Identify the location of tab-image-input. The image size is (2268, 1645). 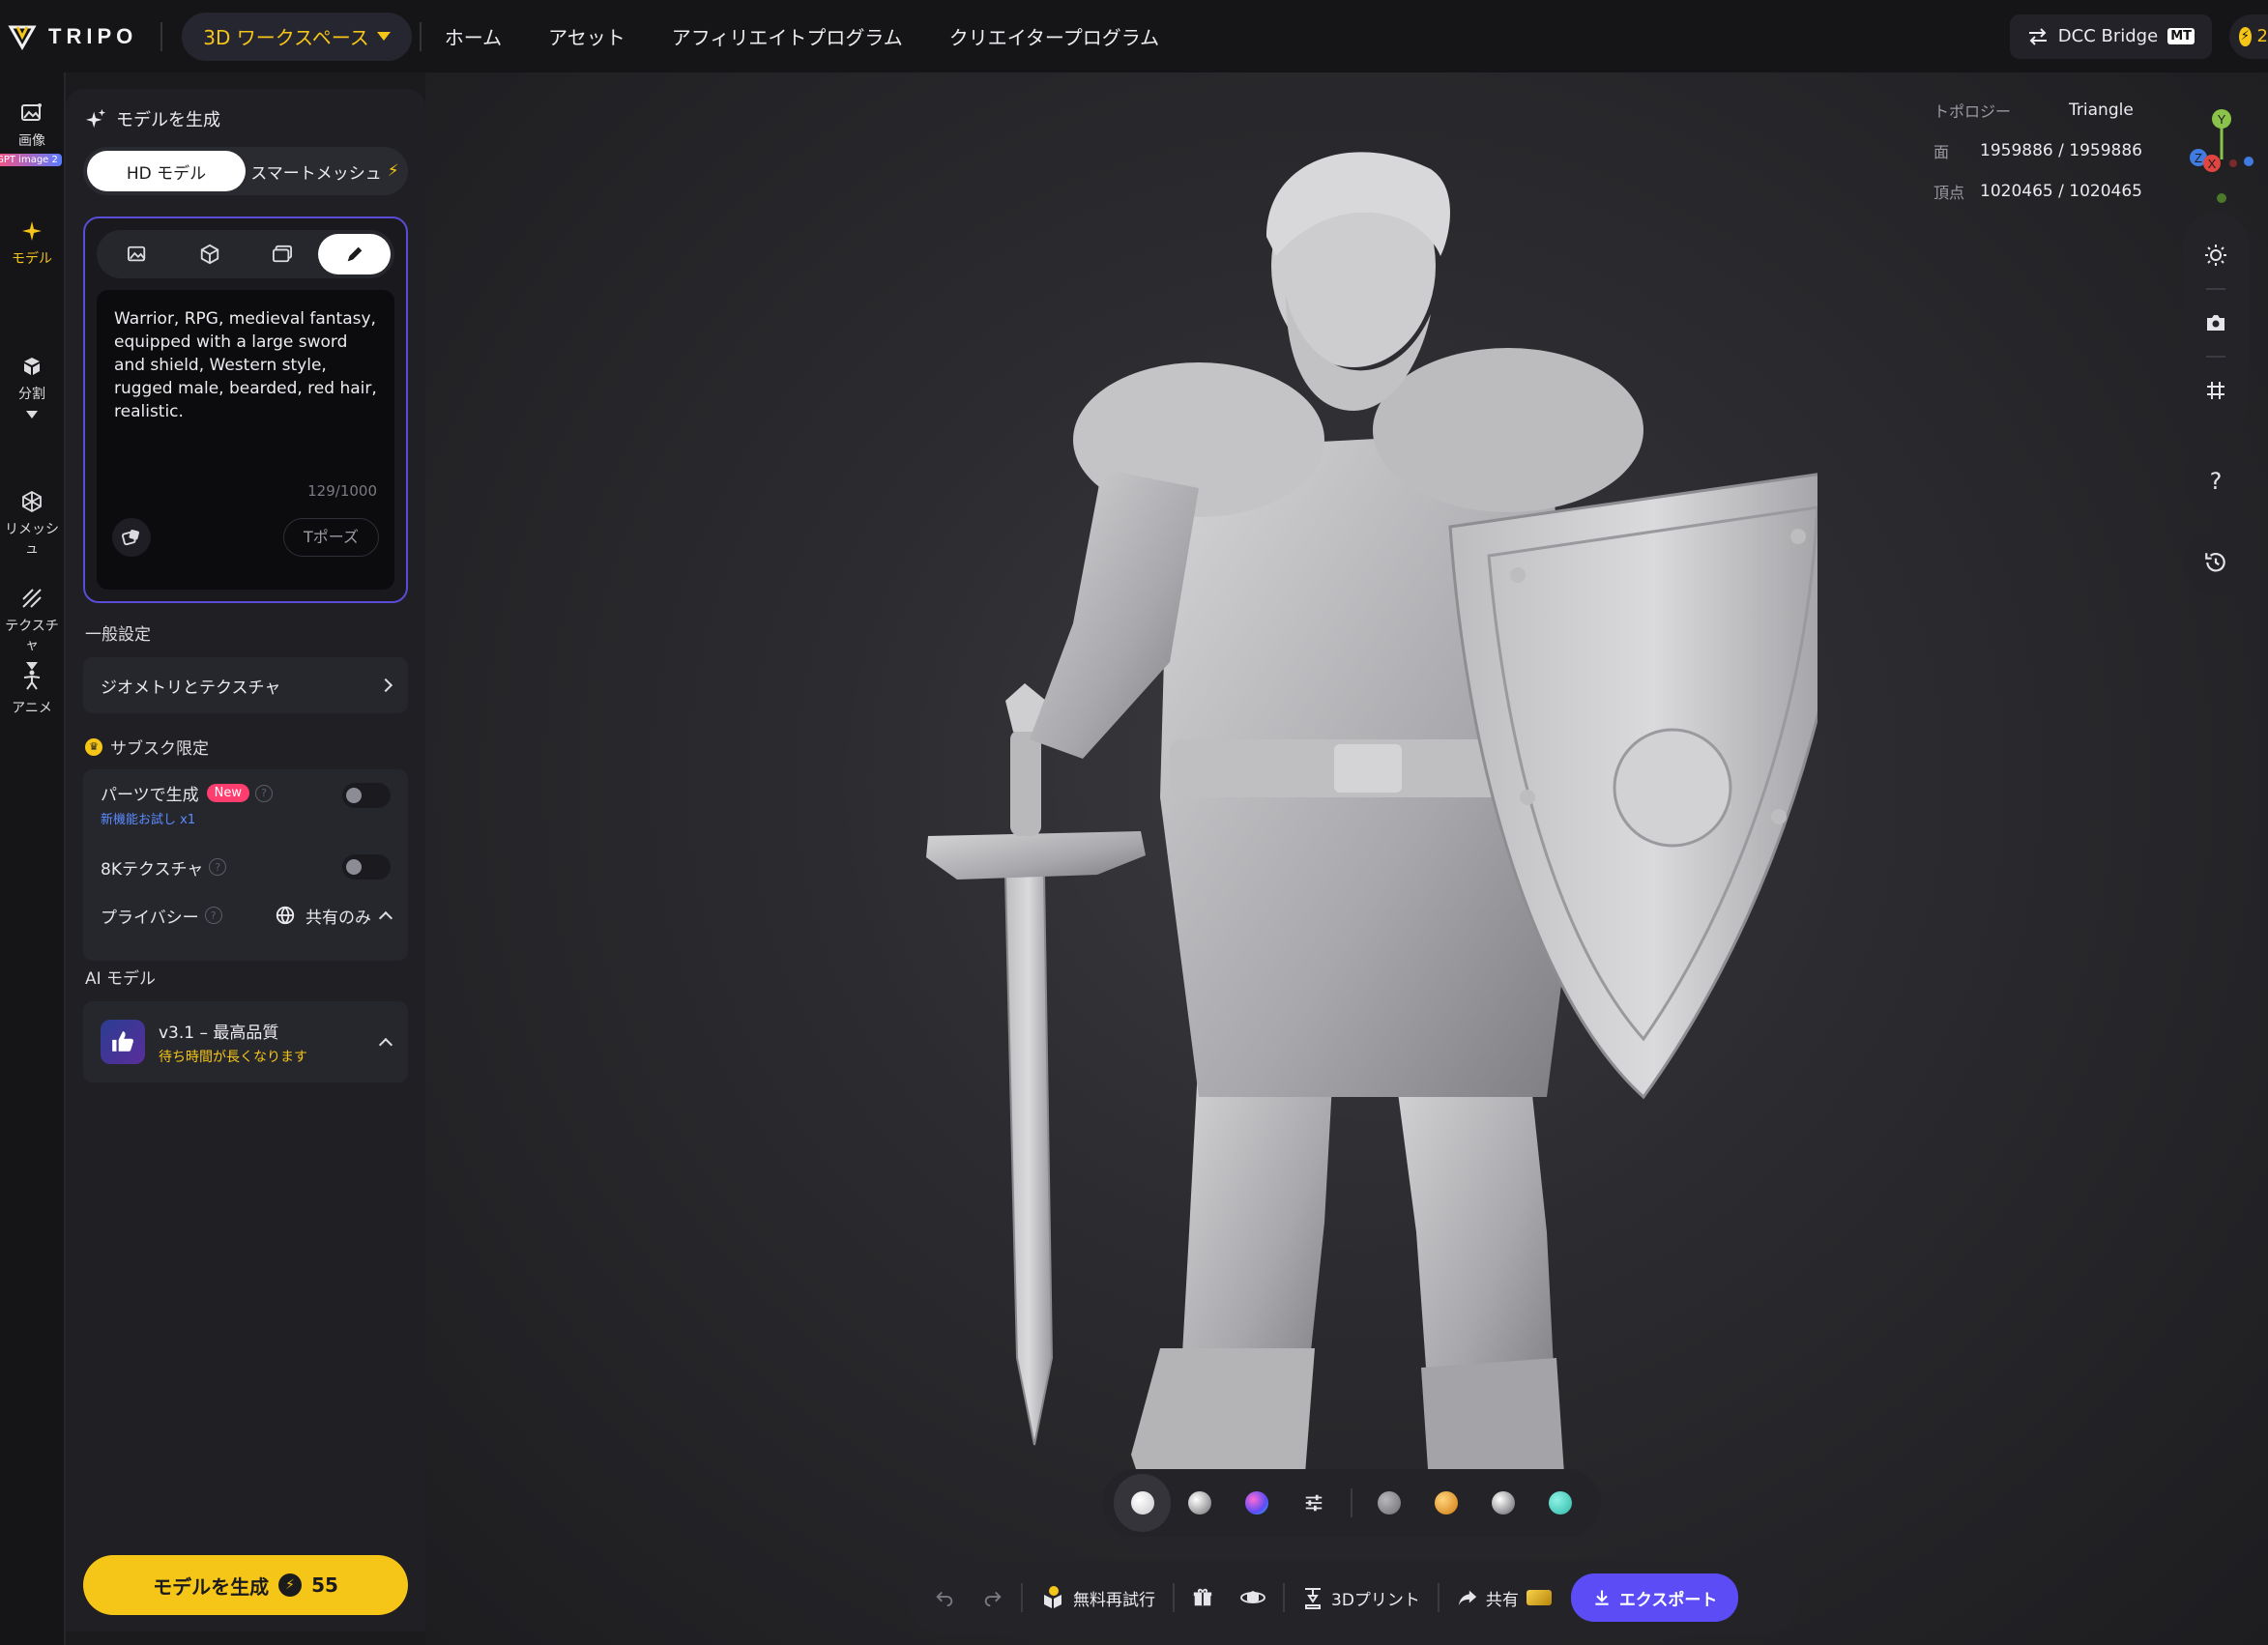
(137, 254).